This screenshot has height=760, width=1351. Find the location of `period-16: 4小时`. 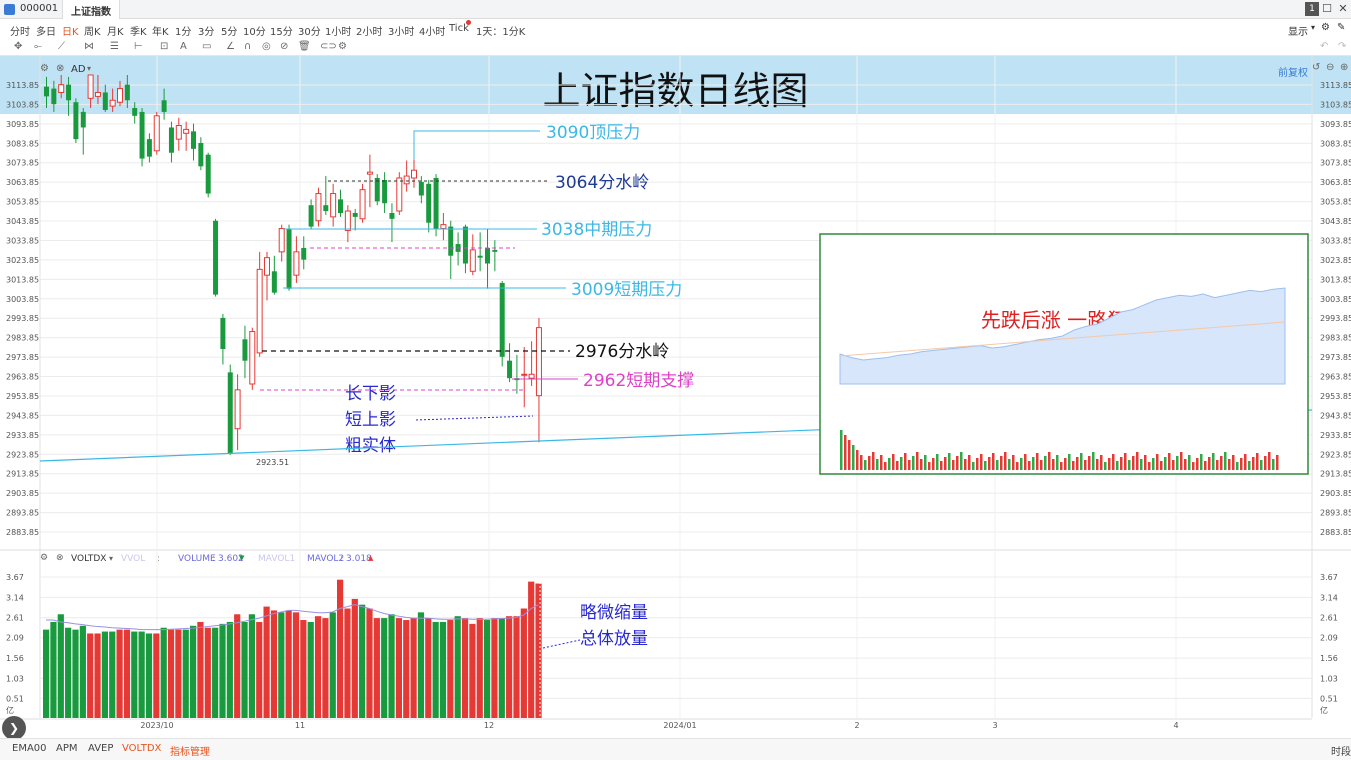

period-16: 4小时 is located at coordinates (432, 30).